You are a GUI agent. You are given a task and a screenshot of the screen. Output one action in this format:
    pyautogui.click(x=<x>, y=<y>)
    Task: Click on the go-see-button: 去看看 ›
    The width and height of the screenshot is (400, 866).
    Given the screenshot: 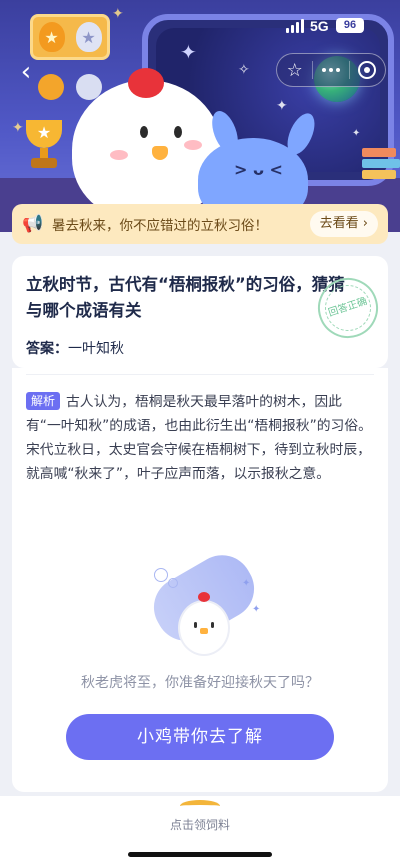 What is the action you would take?
    pyautogui.click(x=343, y=224)
    